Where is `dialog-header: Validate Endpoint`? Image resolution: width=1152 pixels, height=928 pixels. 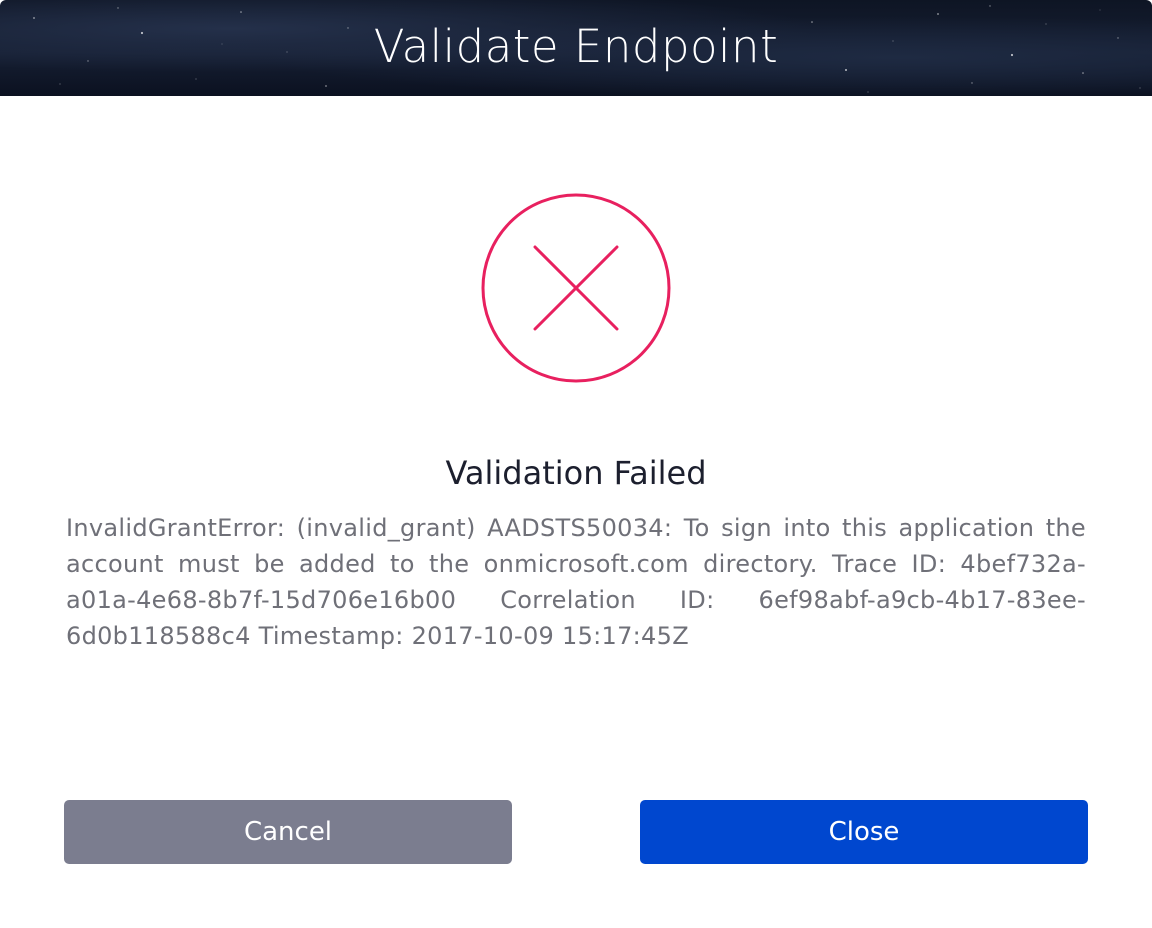
dialog-header: Validate Endpoint is located at coordinates (576, 48).